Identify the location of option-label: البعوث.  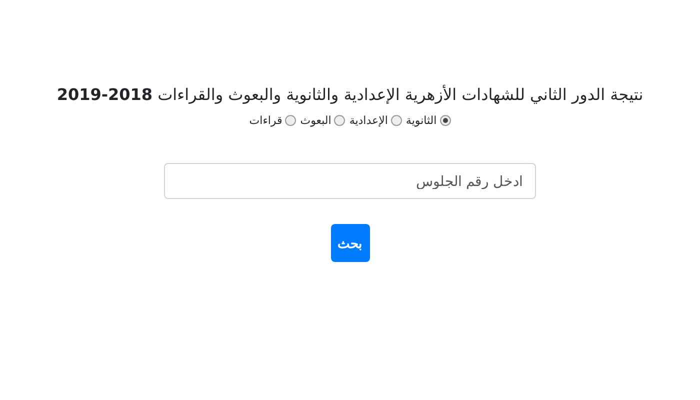
(316, 121).